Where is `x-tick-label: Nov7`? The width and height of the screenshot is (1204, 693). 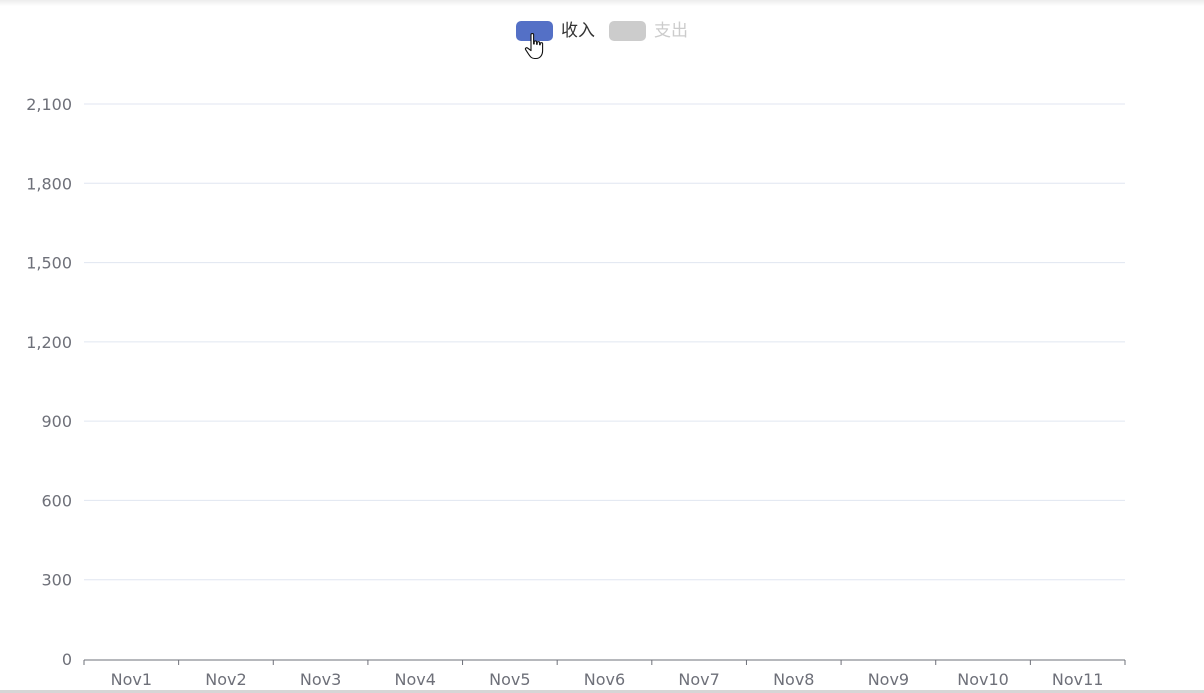 x-tick-label: Nov7 is located at coordinates (698, 679).